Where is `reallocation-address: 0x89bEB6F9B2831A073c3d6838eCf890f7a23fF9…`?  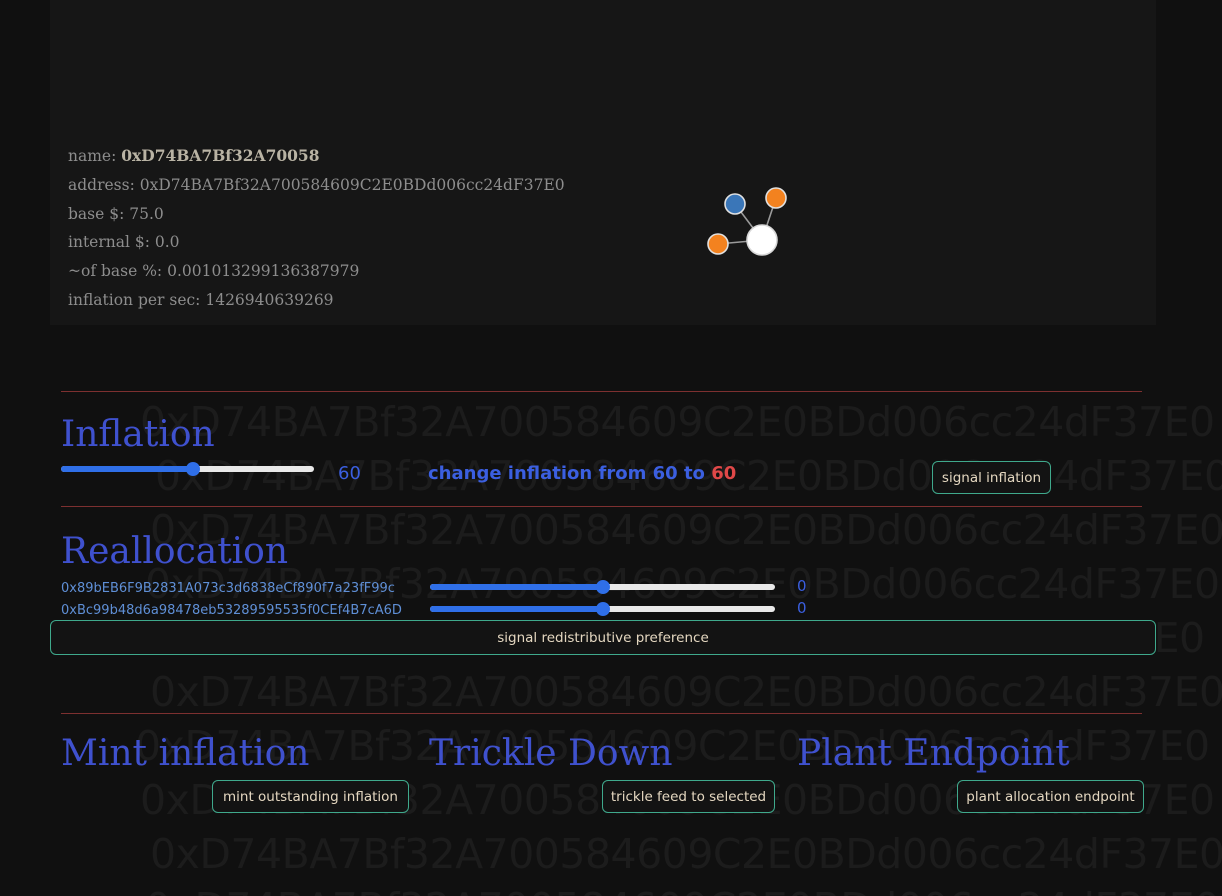
reallocation-address: 0x89bEB6F9B2831A073c3d6838eCf890f7a23fF9… is located at coordinates (228, 588).